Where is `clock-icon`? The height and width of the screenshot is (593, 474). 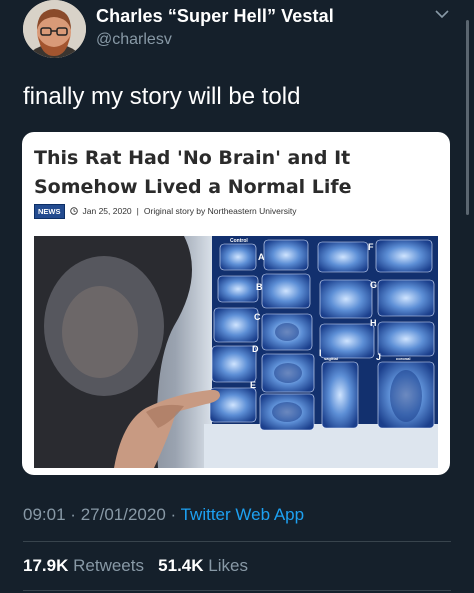 clock-icon is located at coordinates (73, 211).